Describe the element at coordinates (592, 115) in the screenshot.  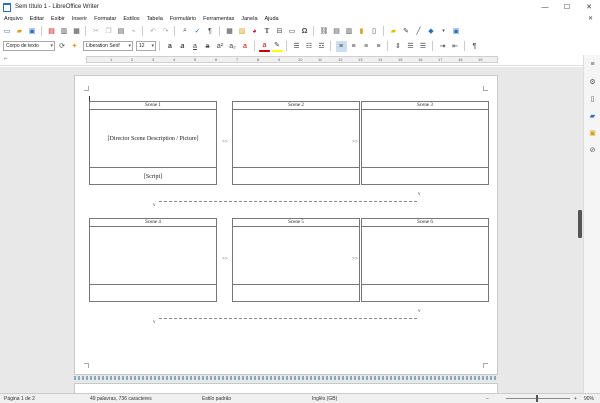
I see `styles-icon: ▰` at that location.